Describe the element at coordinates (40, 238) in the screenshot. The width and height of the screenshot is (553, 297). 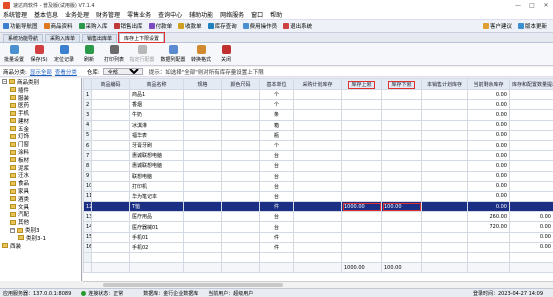
I see `tree-node: 类别3-1` at that location.